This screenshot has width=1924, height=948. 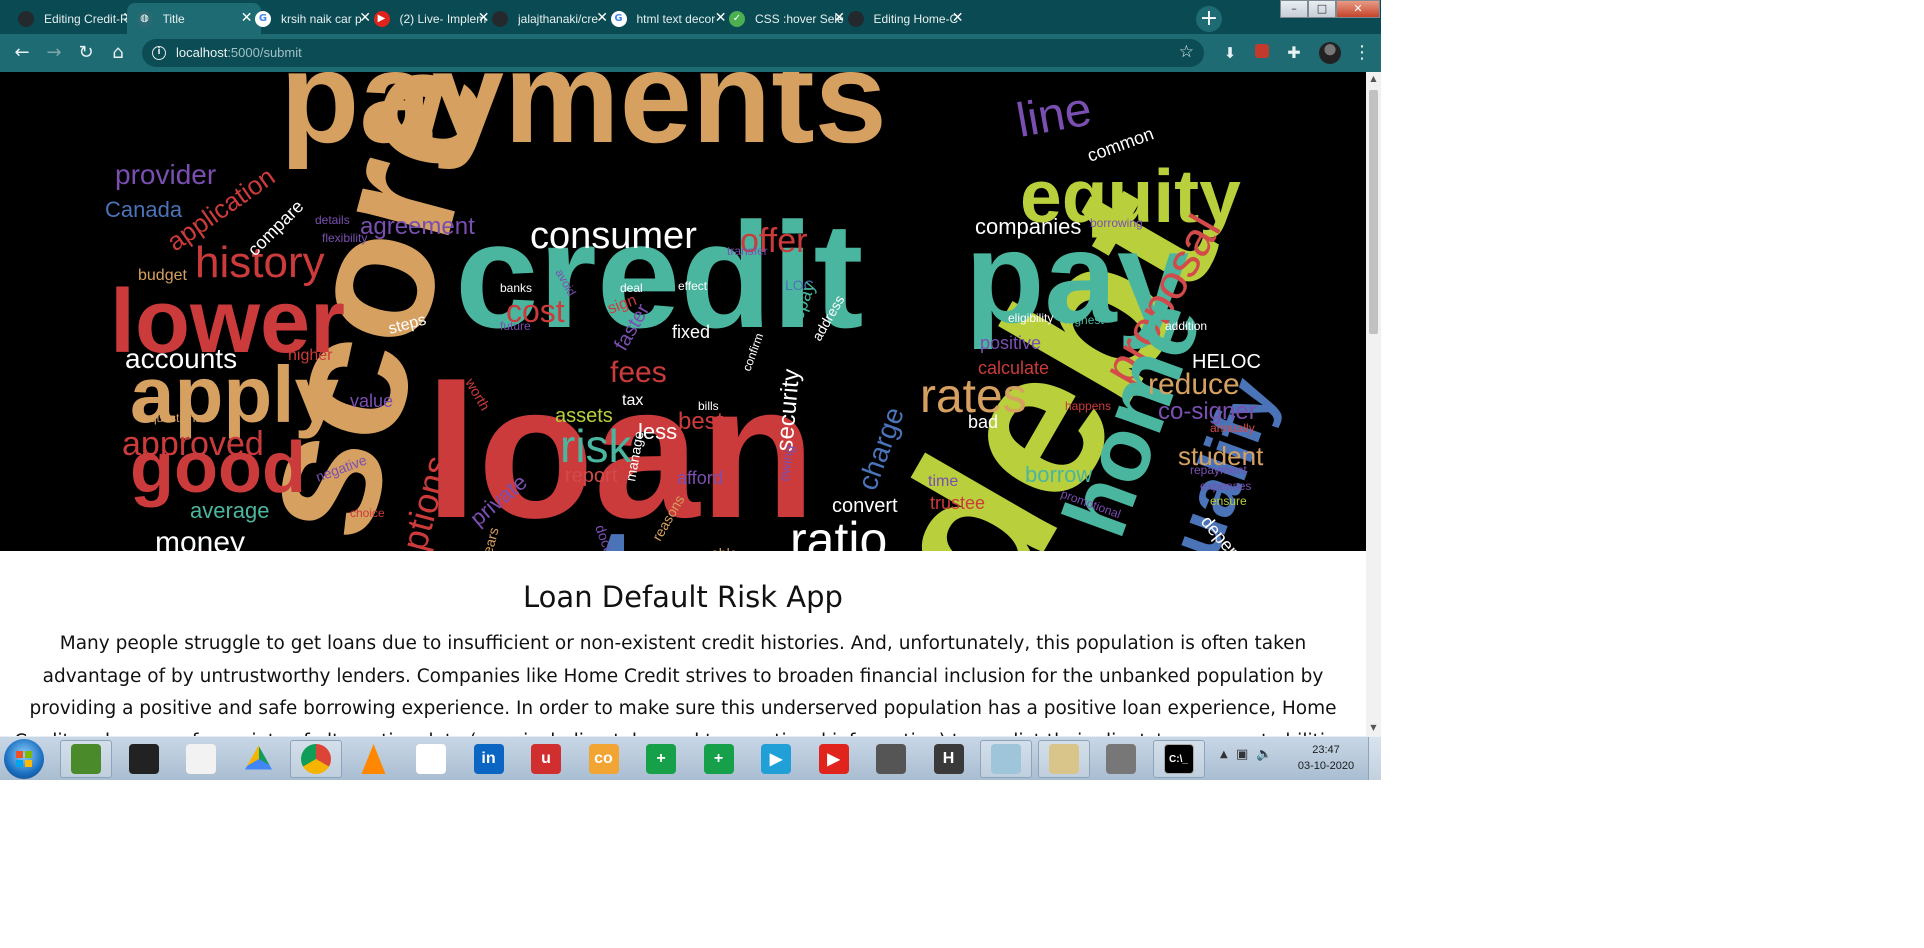 I want to click on browser-tab: ◍ Title ✕, so click(x=193, y=18).